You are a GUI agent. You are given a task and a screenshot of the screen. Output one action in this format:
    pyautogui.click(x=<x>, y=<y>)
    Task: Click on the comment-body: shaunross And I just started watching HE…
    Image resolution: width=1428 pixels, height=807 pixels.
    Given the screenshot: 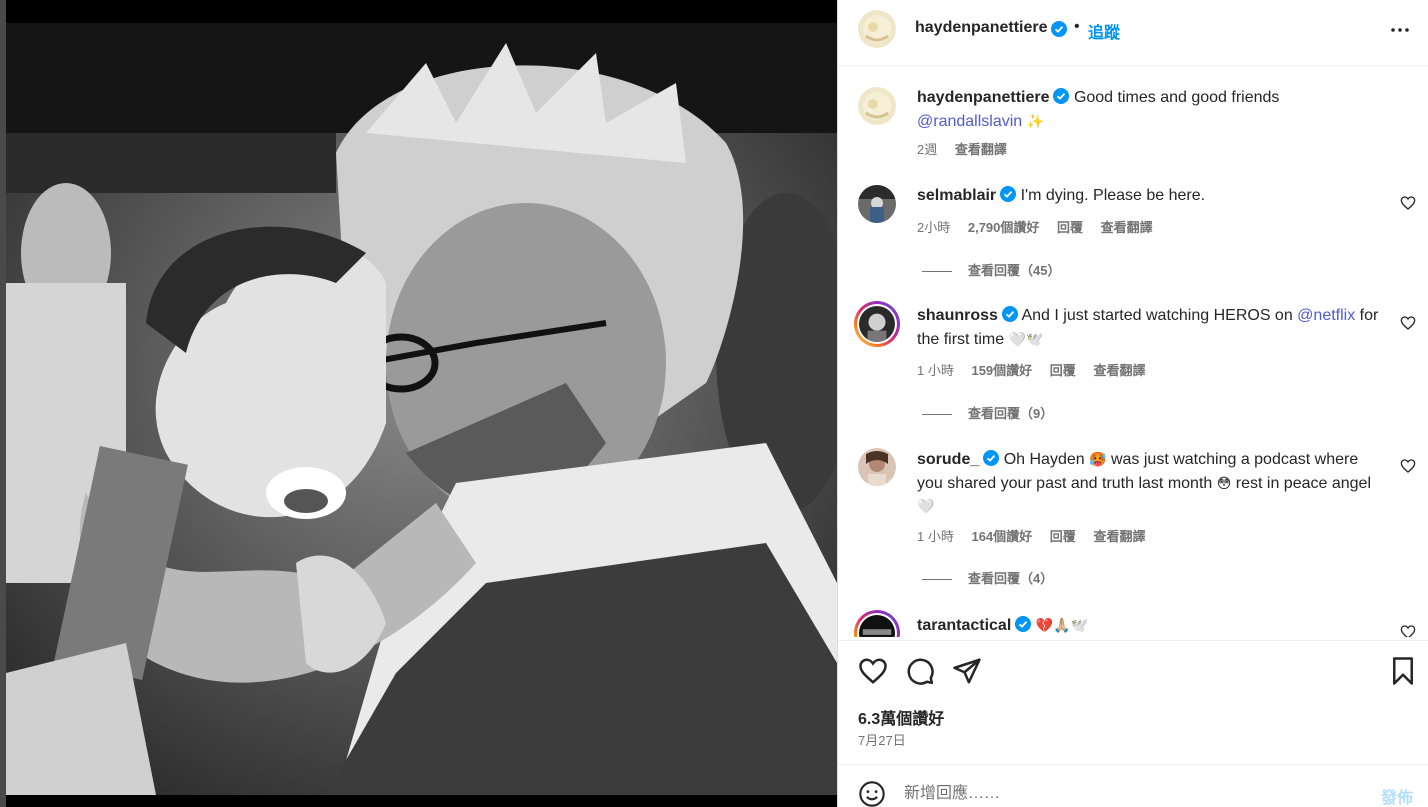 What is the action you would take?
    pyautogui.click(x=1152, y=328)
    